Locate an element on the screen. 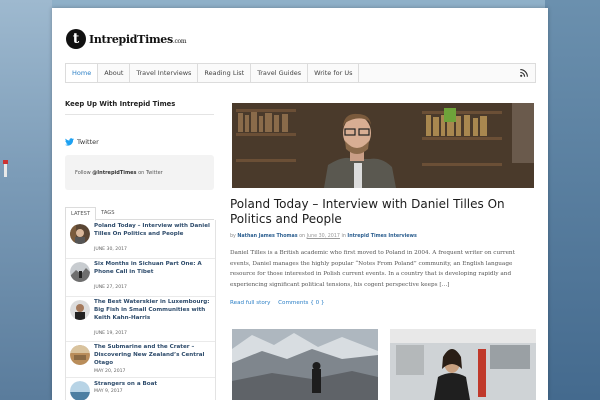 The height and width of the screenshot is (400, 600). nav-travel-guides: Travel Guides is located at coordinates (280, 73).